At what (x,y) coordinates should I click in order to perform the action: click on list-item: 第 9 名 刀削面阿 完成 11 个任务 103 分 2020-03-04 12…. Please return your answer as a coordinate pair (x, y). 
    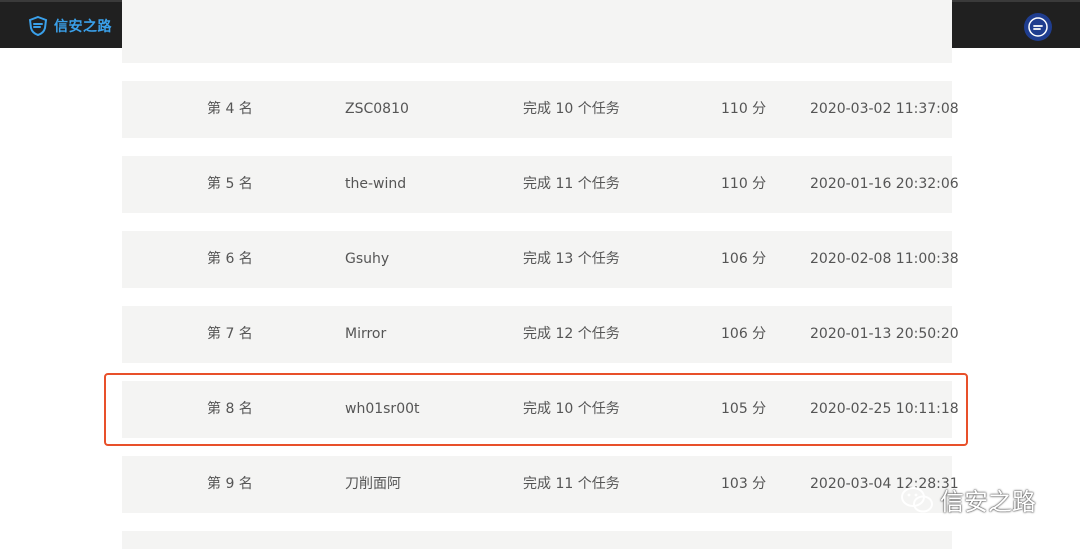
    Looking at the image, I should click on (540, 484).